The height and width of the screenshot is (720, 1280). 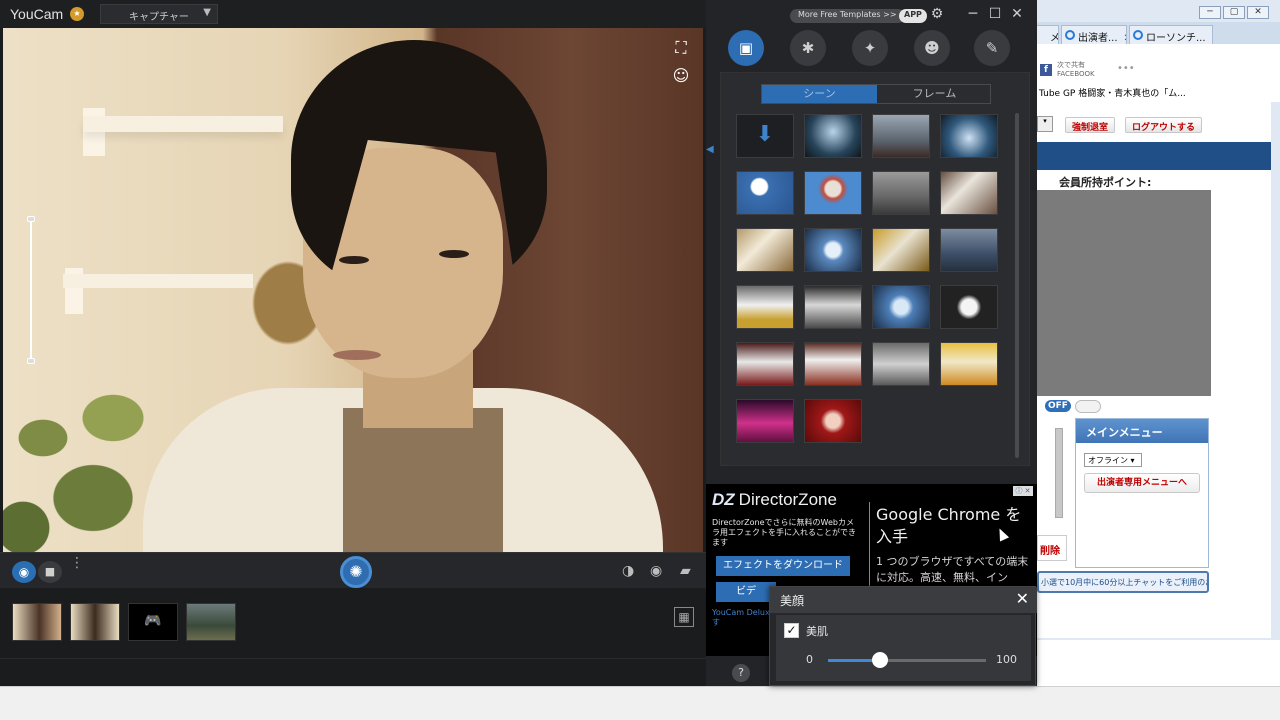 I want to click on toggle-knob, so click(x=1088, y=406).